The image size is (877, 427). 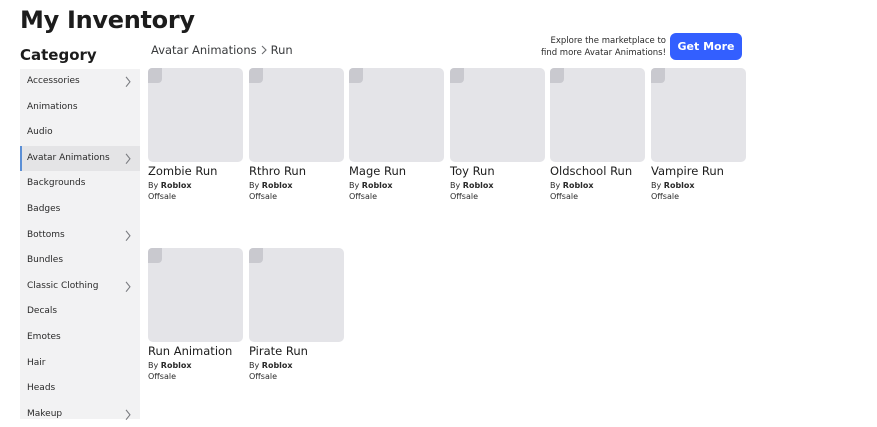 I want to click on item-name: Pirate Run, so click(x=296, y=351).